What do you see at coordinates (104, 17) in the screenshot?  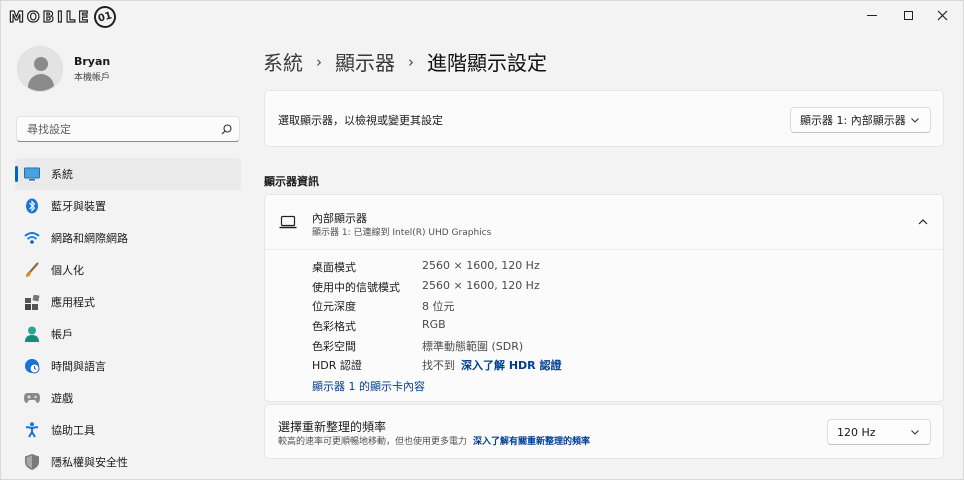 I see `watermark-badge: 01` at bounding box center [104, 17].